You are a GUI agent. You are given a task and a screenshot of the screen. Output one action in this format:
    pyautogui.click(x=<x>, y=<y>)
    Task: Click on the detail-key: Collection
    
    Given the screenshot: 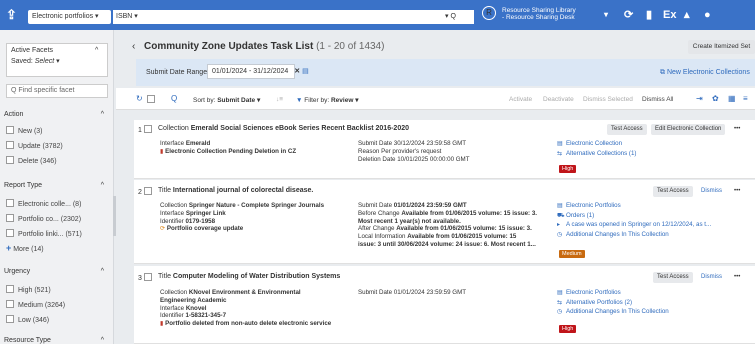 What is the action you would take?
    pyautogui.click(x=174, y=205)
    